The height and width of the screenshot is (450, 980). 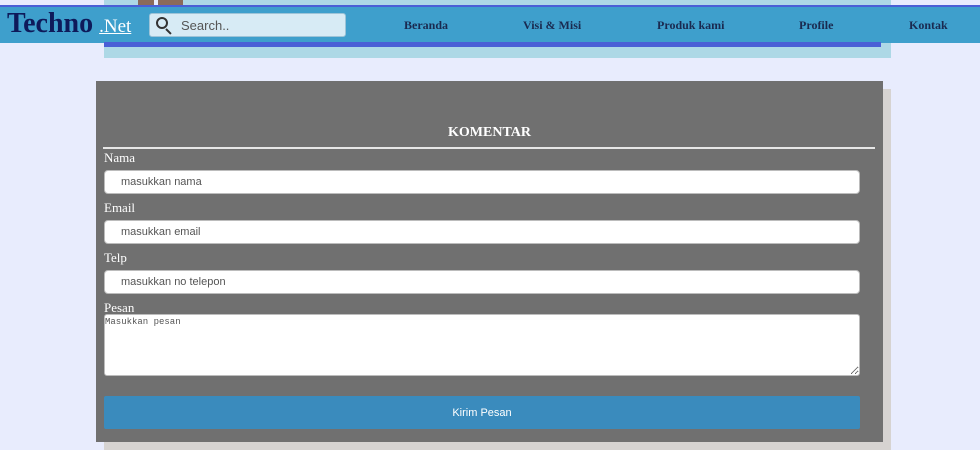 What do you see at coordinates (120, 207) in the screenshot?
I see `email-label: Email` at bounding box center [120, 207].